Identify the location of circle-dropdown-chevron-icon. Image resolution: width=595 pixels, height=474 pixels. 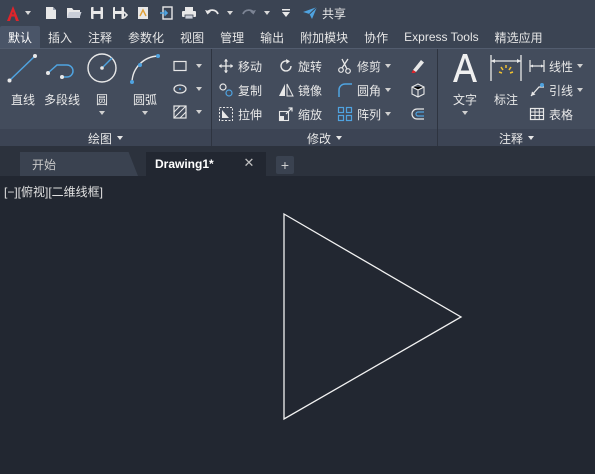
(102, 113).